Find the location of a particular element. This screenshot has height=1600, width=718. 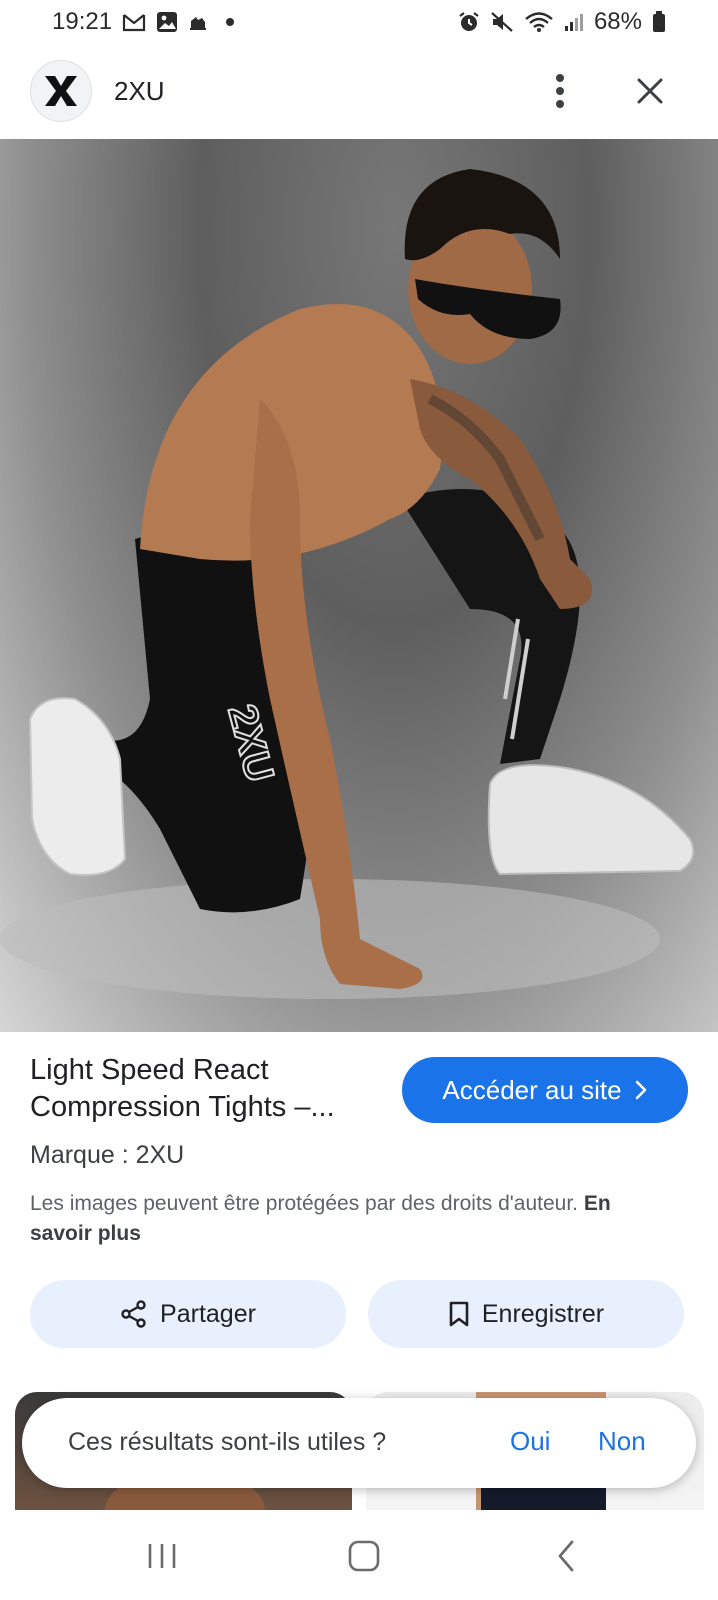

gallery-icon is located at coordinates (167, 22).